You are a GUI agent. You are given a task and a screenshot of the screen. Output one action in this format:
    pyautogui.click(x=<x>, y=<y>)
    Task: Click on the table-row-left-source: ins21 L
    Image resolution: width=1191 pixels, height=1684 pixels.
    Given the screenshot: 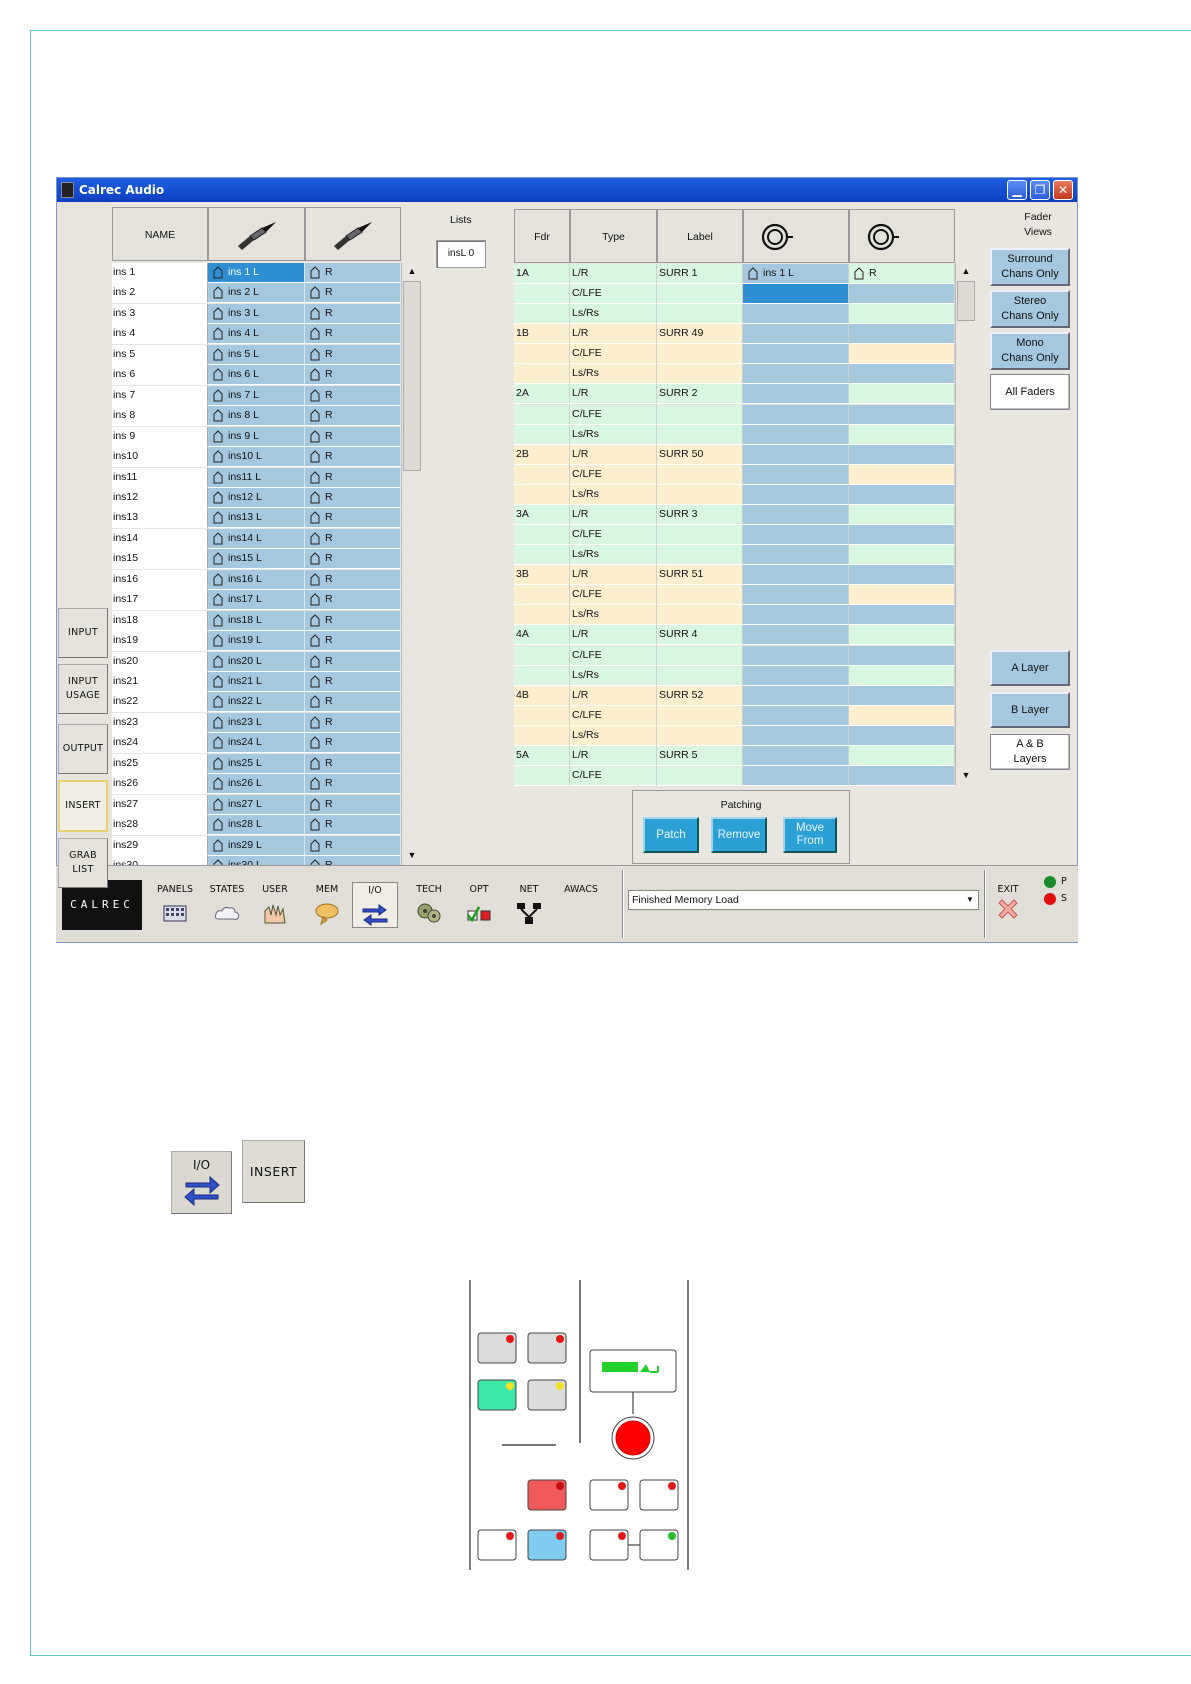 What is the action you would take?
    pyautogui.click(x=256, y=682)
    